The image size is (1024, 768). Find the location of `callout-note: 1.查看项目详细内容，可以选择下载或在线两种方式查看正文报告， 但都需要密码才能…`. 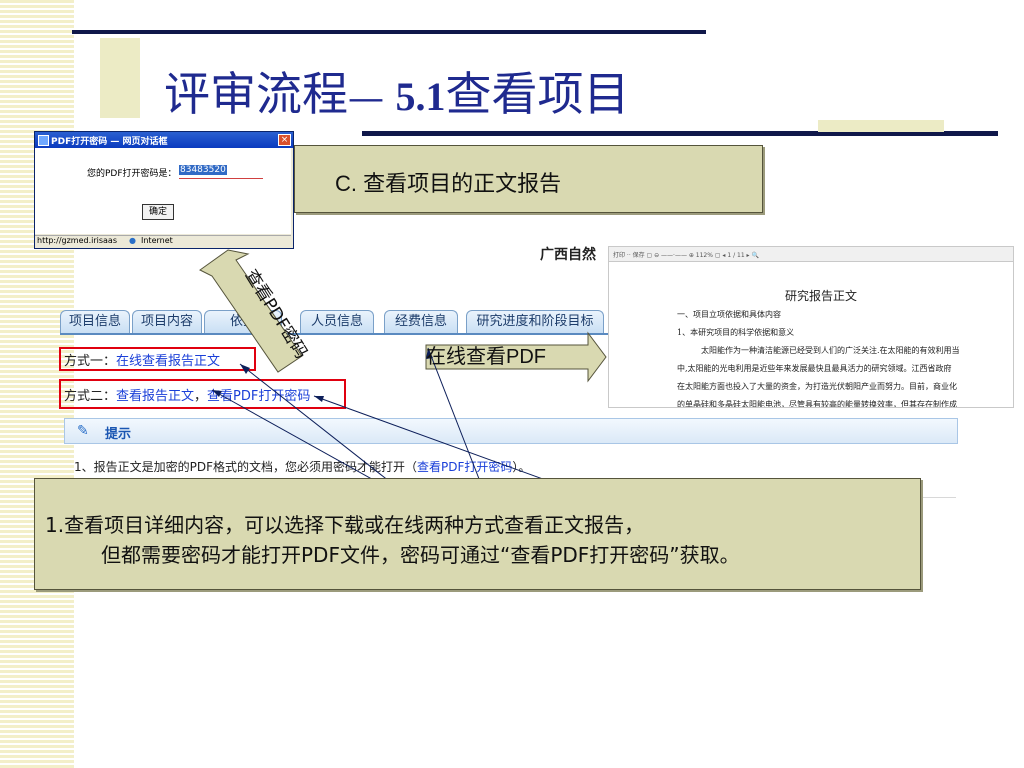

callout-note: 1.查看项目详细内容，可以选择下载或在线两种方式查看正文报告， 但都需要密码才能… is located at coordinates (477, 534).